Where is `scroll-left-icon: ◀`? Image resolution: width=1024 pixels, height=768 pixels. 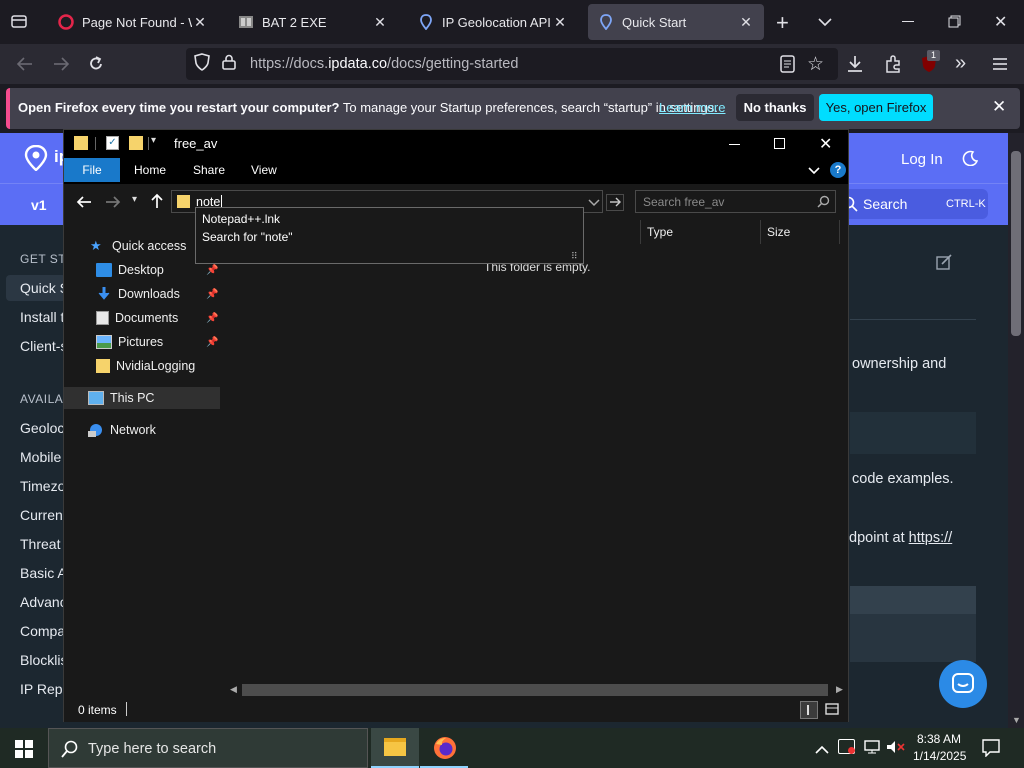
scroll-left-icon: ◀ is located at coordinates (233, 689).